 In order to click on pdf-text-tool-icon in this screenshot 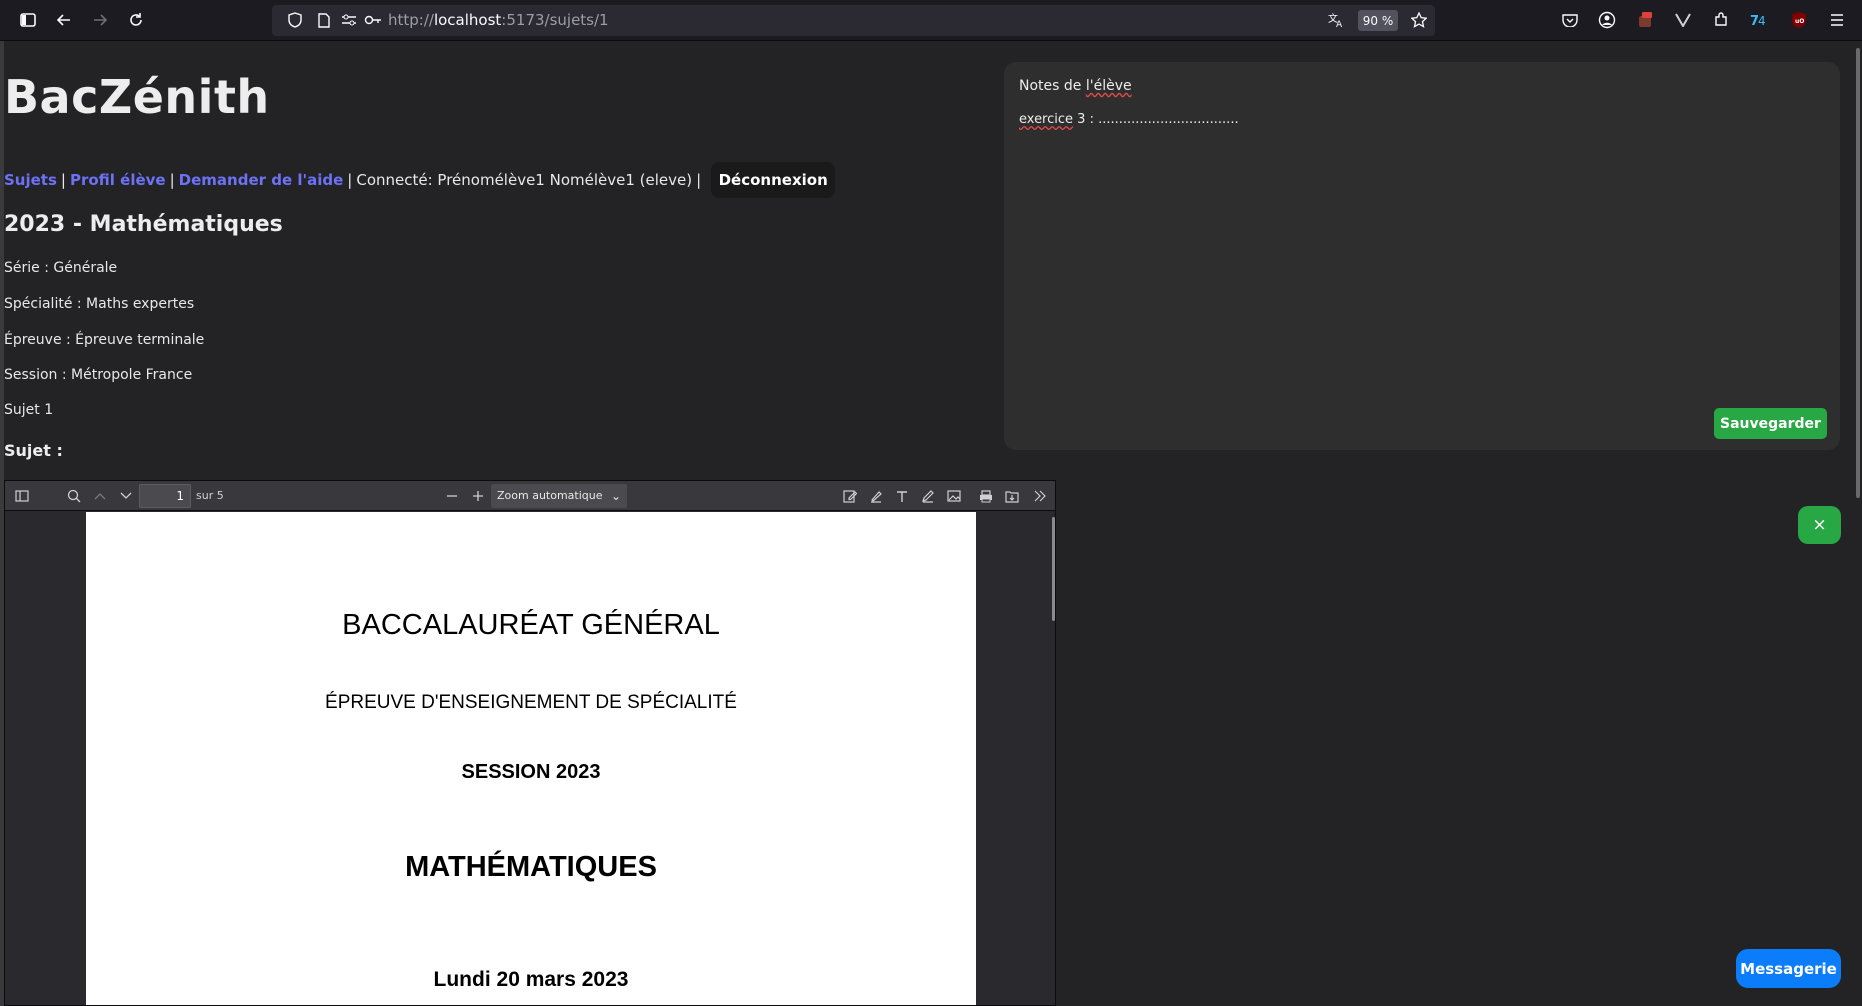, I will do `click(902, 496)`.